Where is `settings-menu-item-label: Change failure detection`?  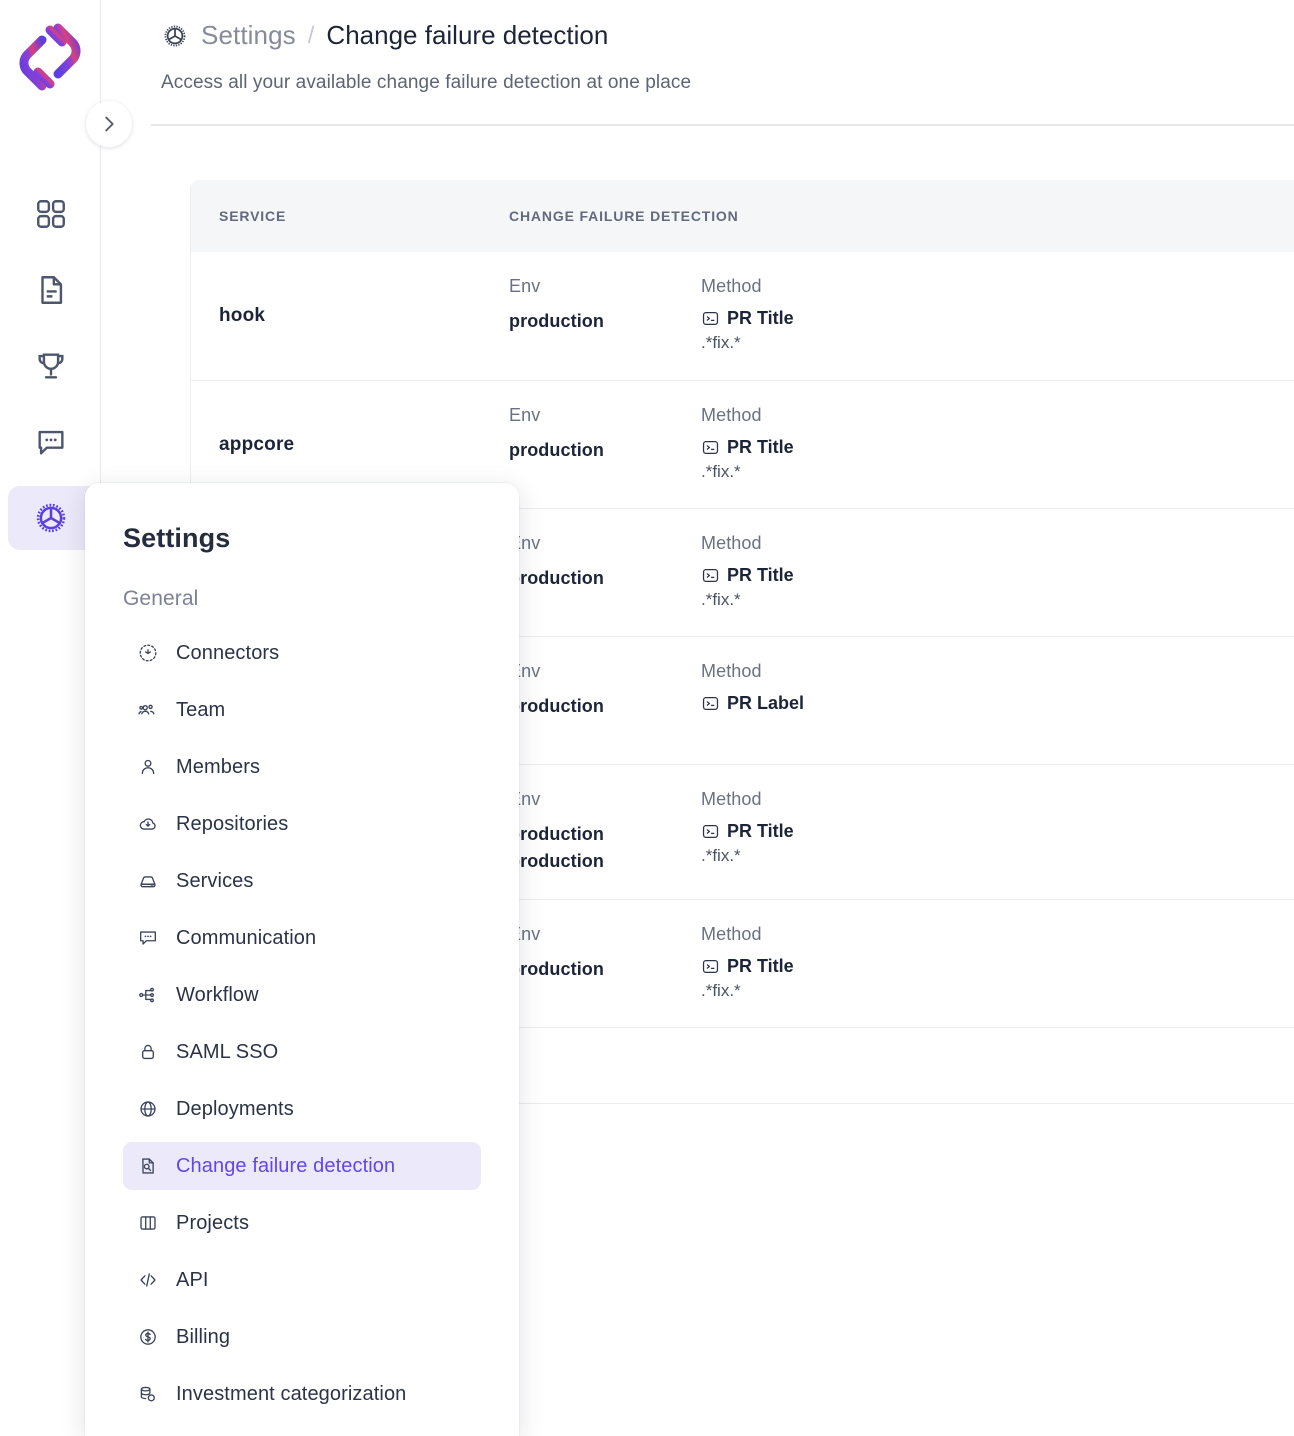 settings-menu-item-label: Change failure detection is located at coordinates (286, 1165).